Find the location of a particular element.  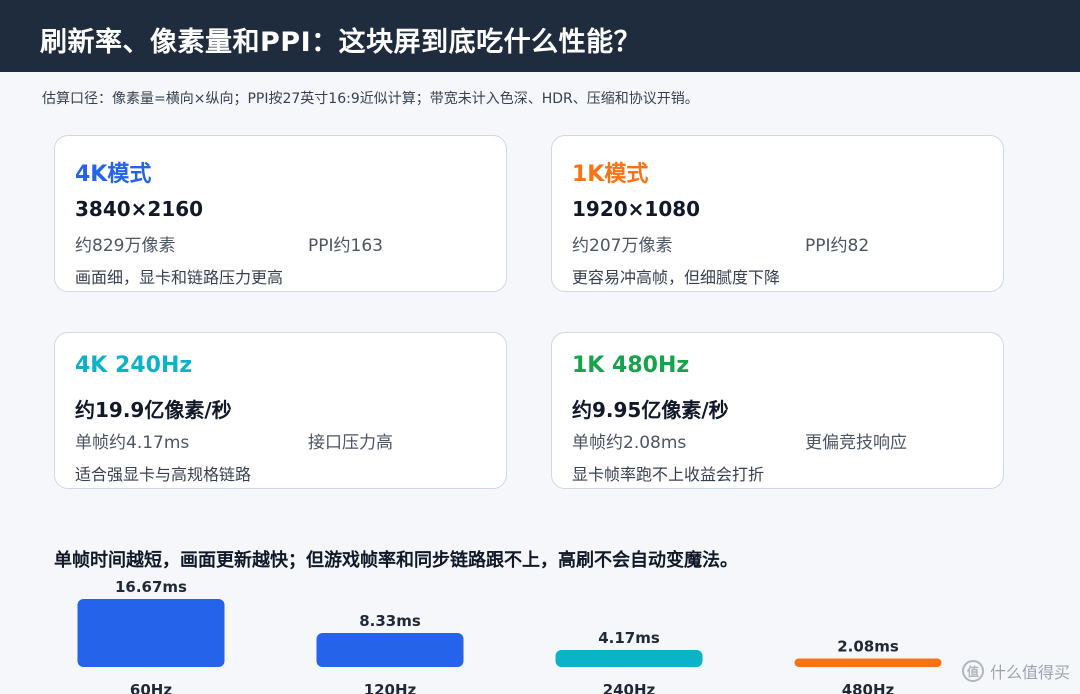

bar-60Hz is located at coordinates (151, 633).